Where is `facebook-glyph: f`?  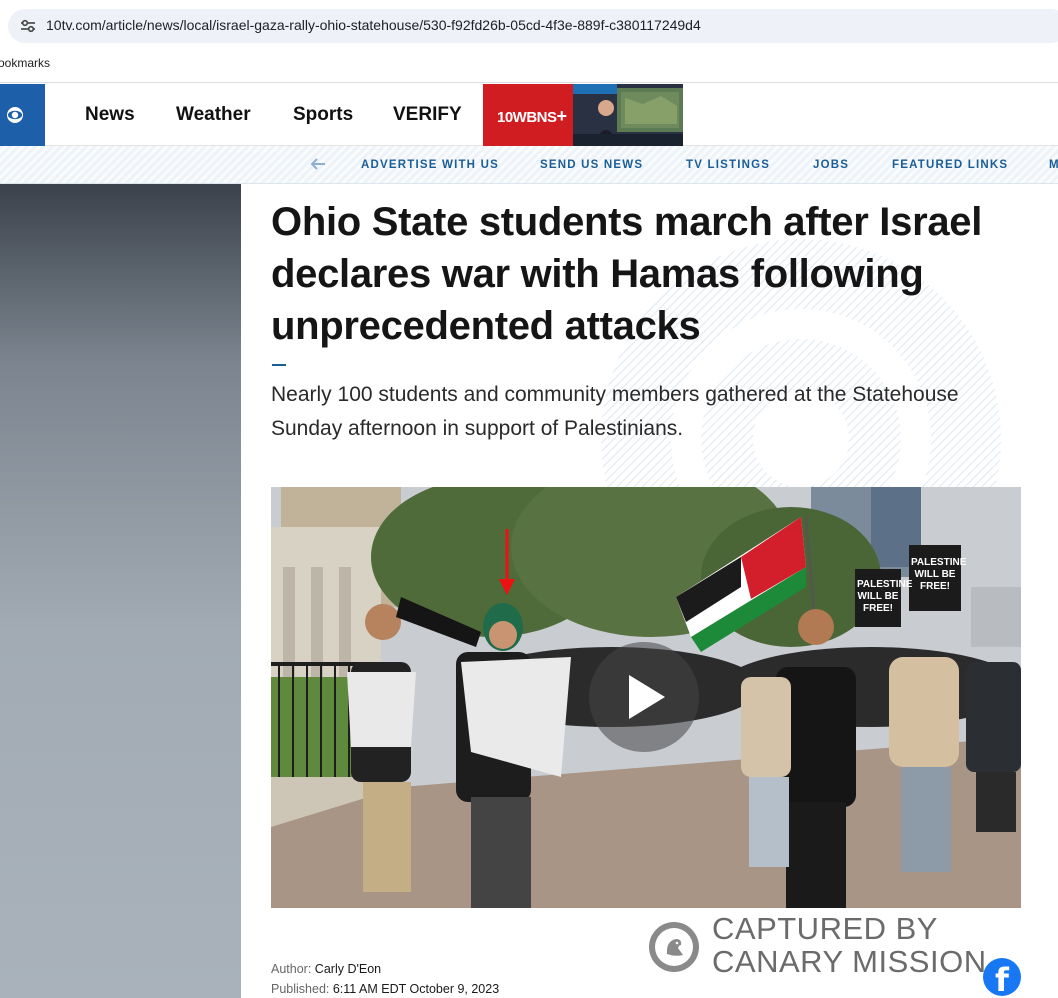
facebook-glyph: f is located at coordinates (1002, 979).